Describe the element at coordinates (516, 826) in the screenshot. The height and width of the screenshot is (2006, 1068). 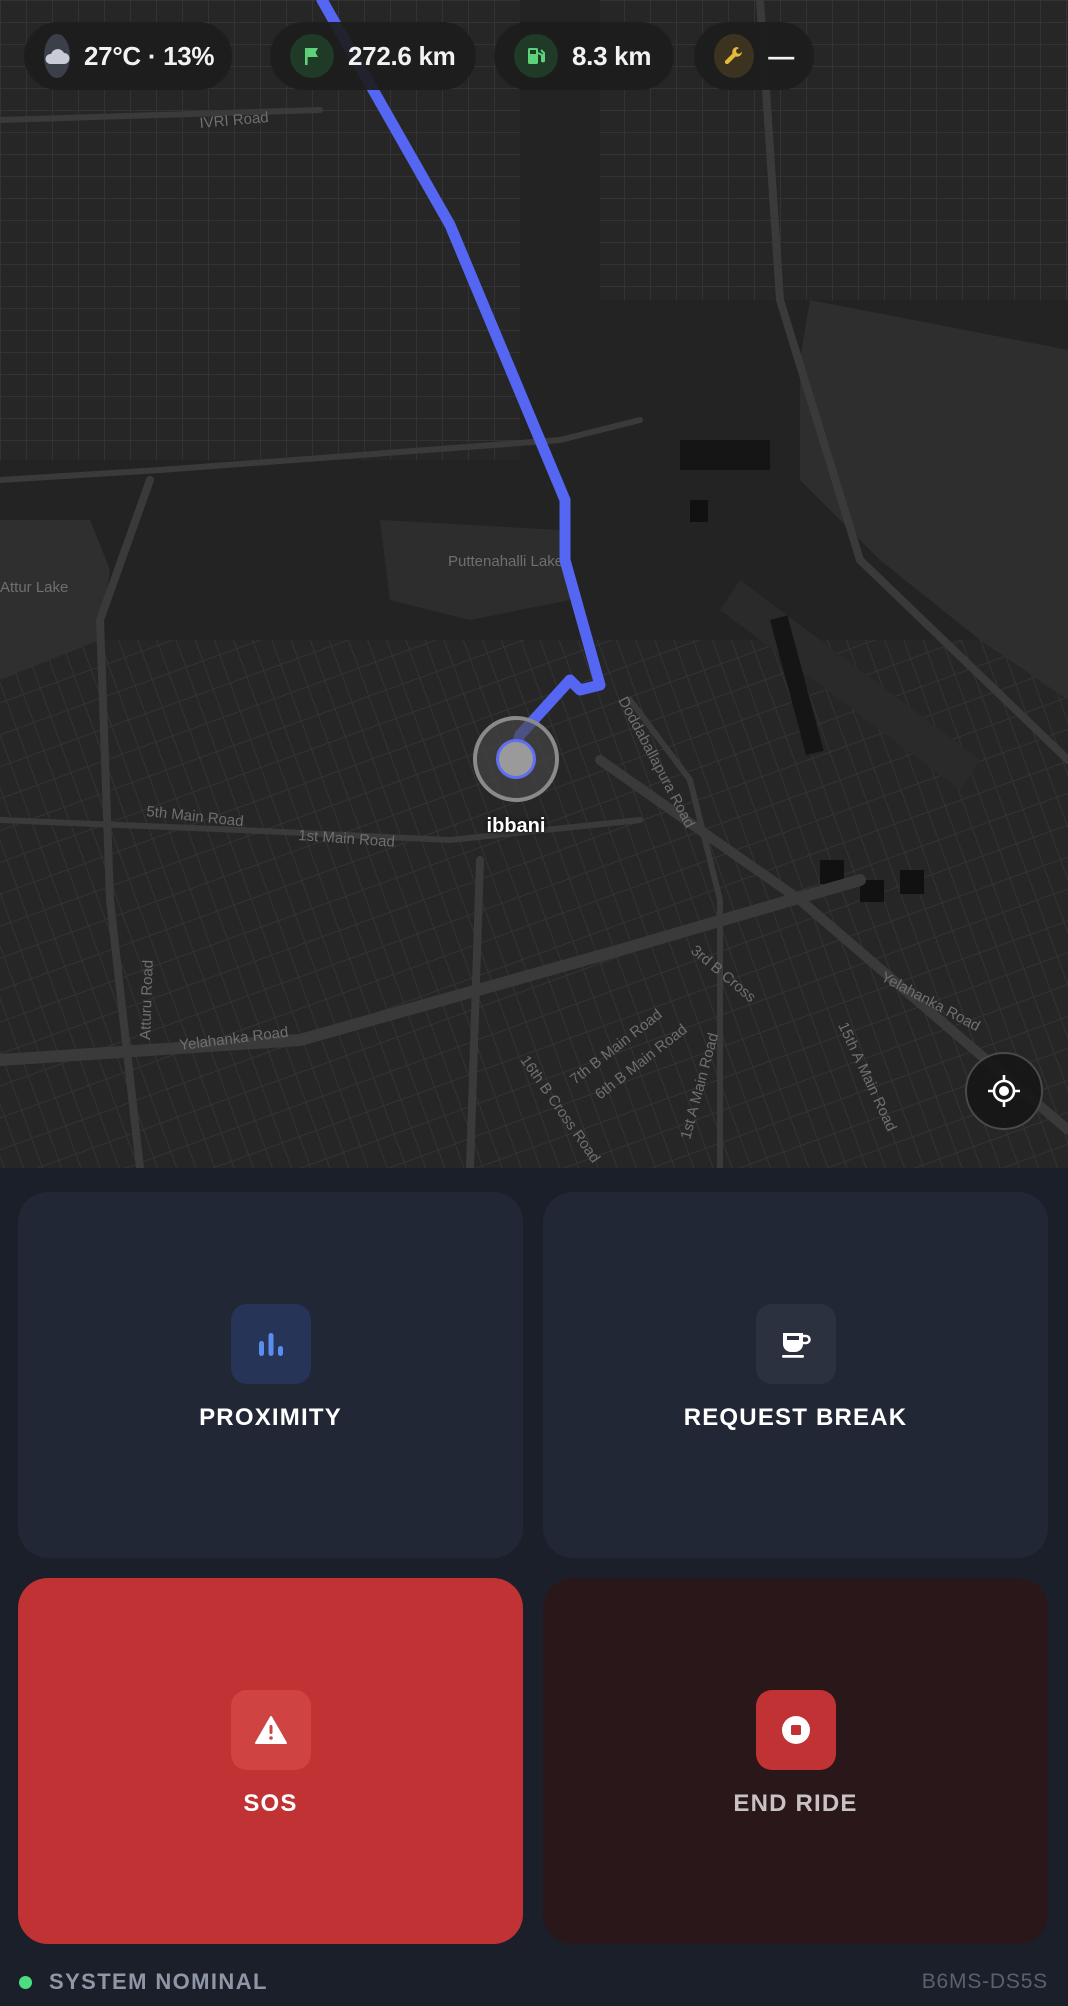
I see `vehicle-marker-label: ibbani` at that location.